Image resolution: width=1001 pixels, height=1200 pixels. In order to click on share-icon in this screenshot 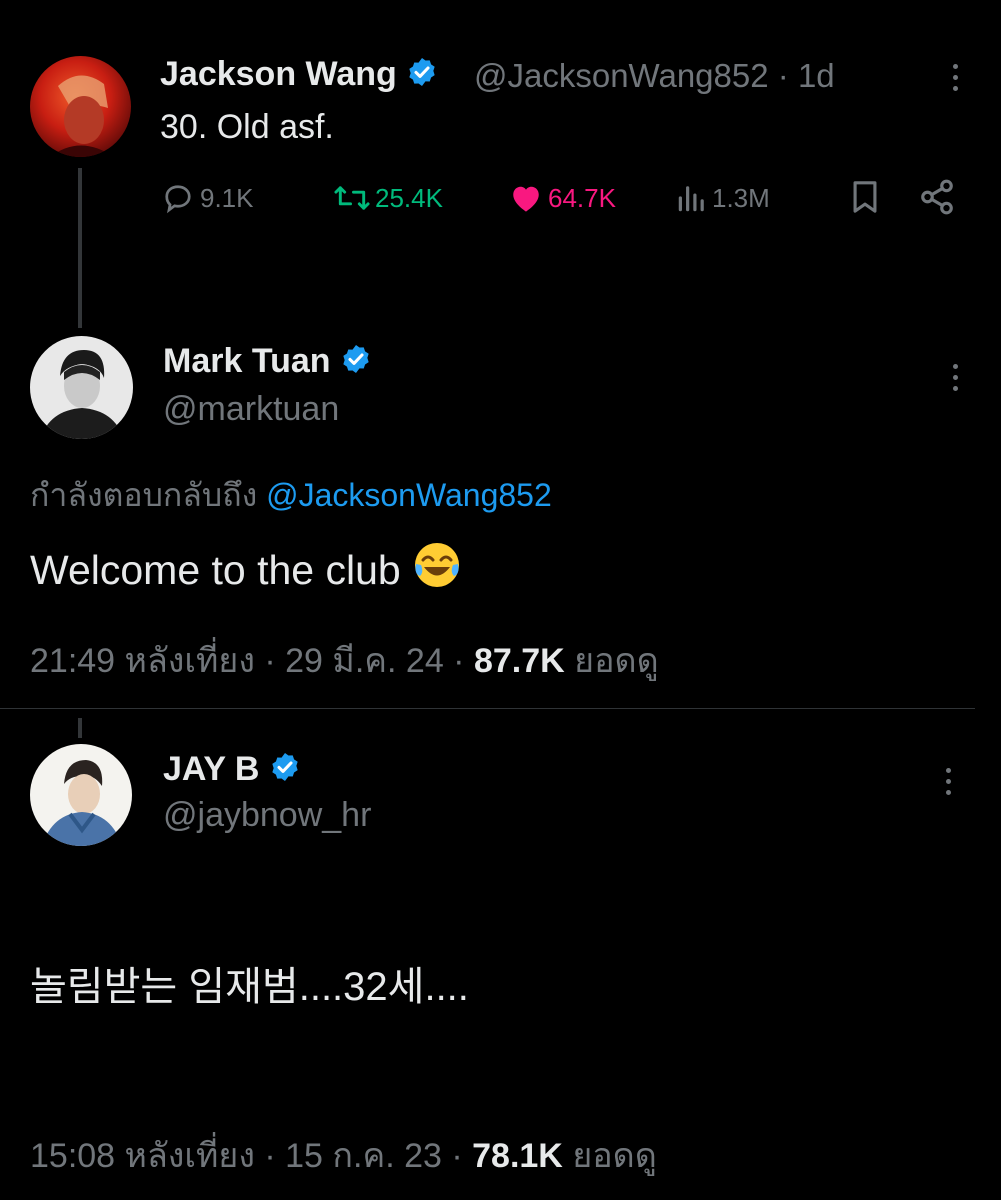, I will do `click(937, 197)`.